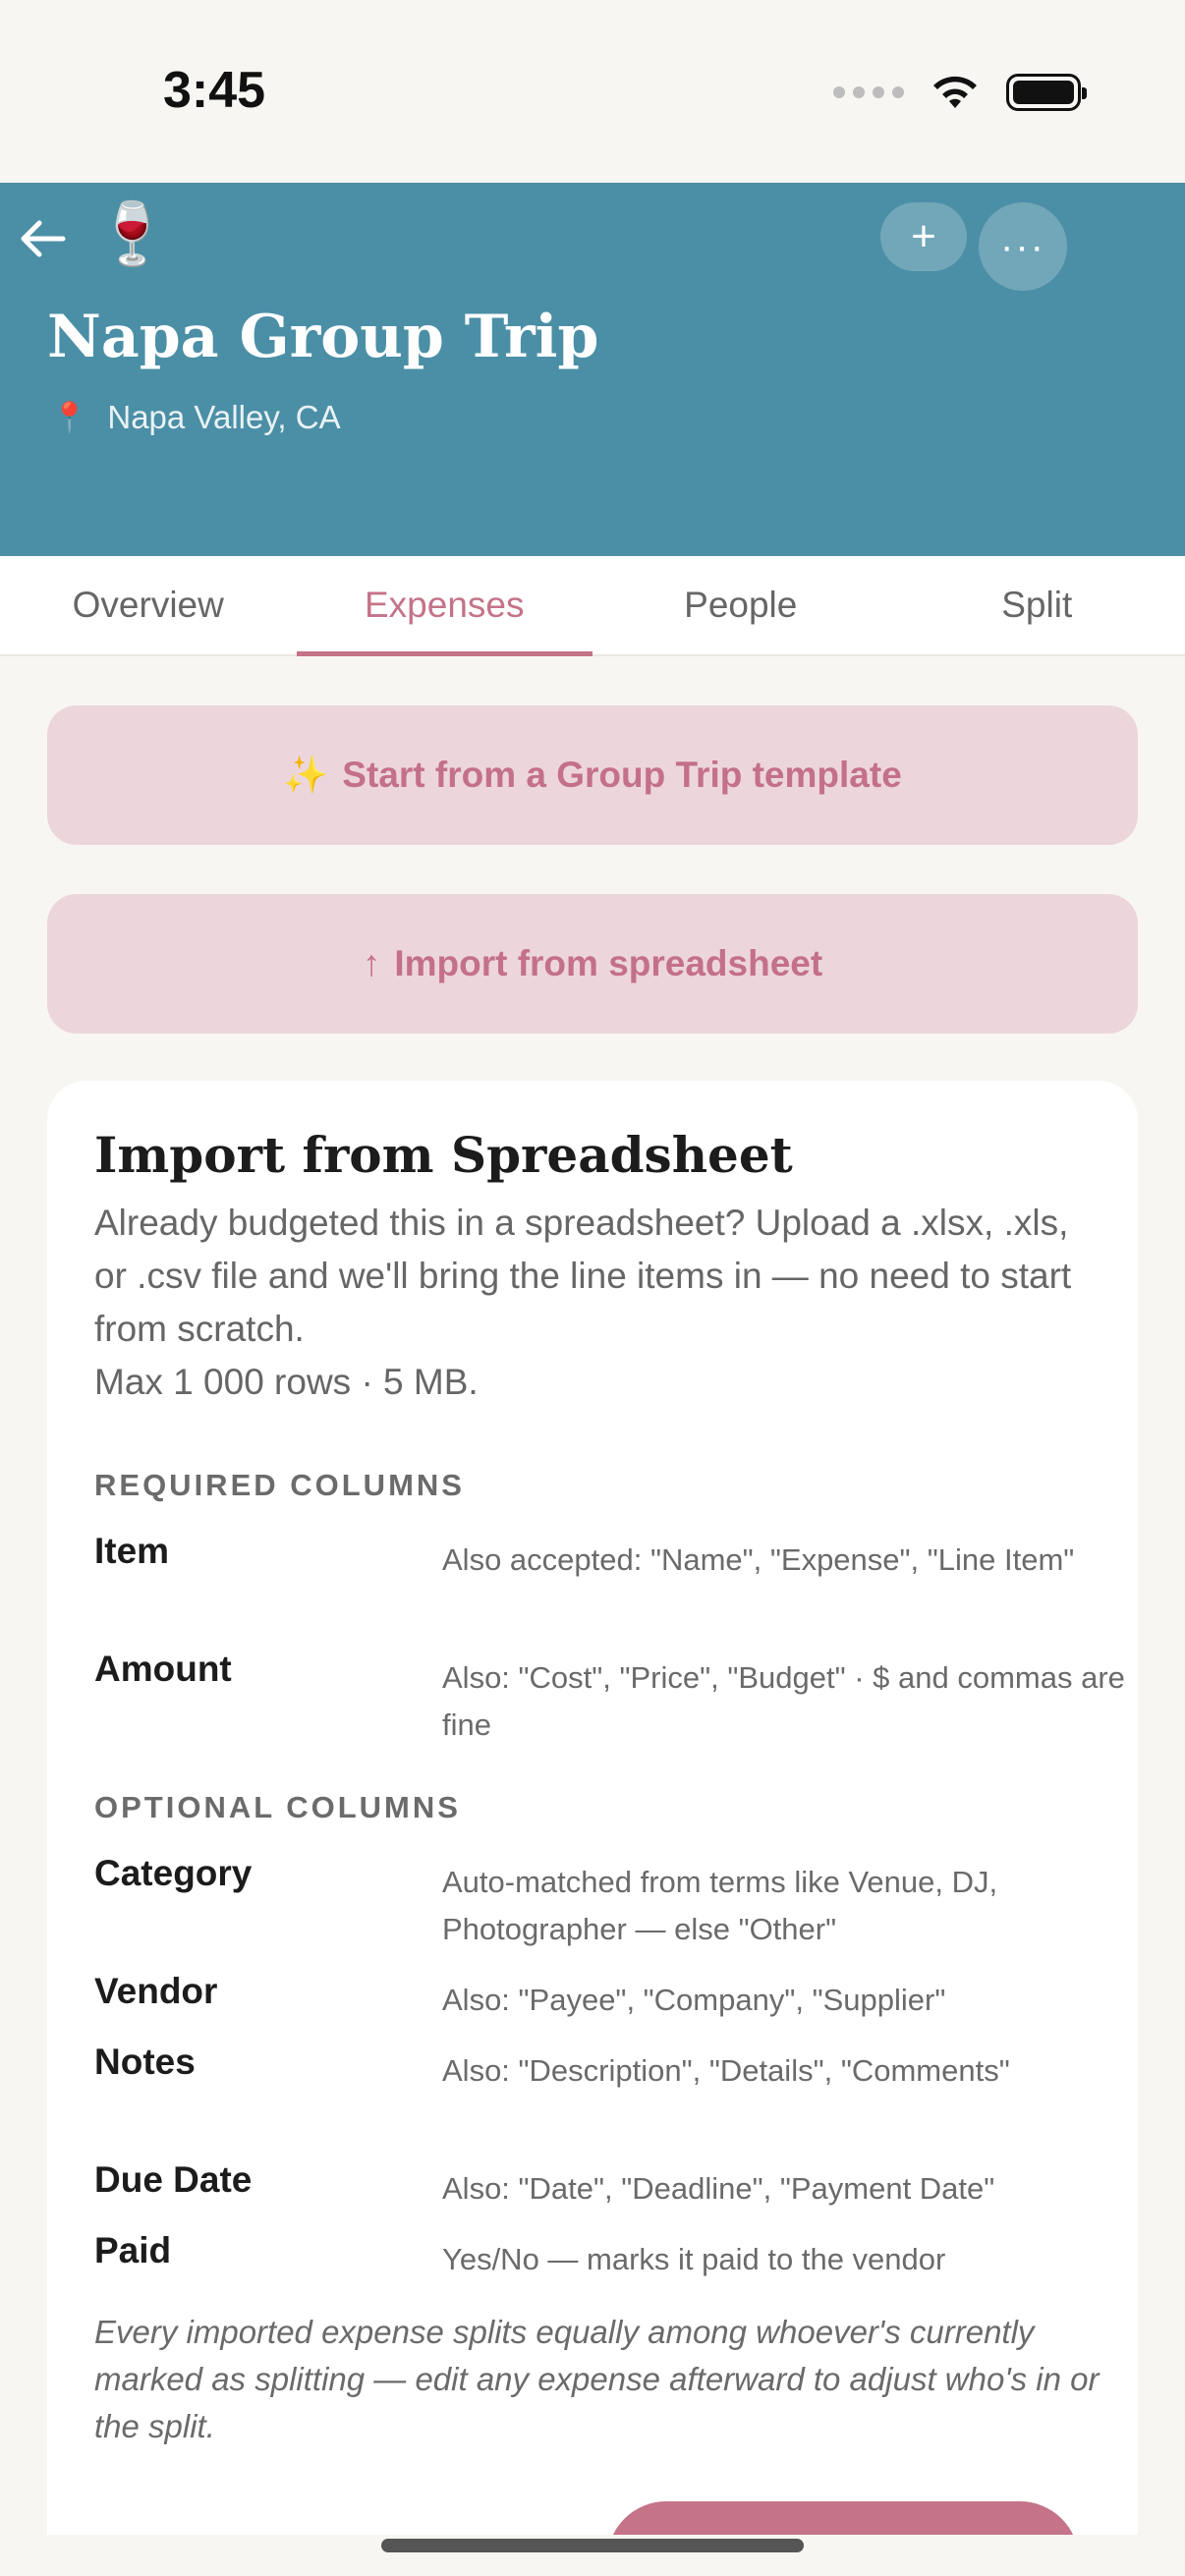  What do you see at coordinates (694, 2000) in the screenshot?
I see `column-description: Also: "Payee", "Company", "Supplier"` at bounding box center [694, 2000].